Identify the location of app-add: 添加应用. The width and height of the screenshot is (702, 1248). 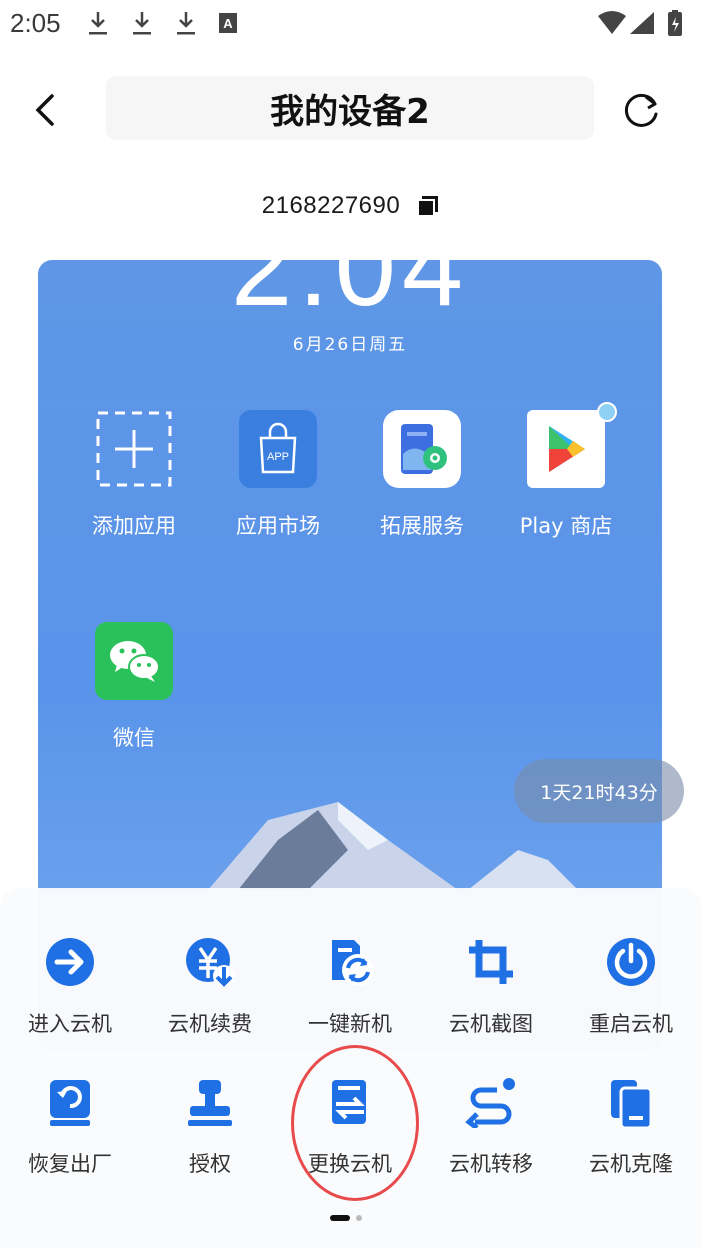
(134, 475).